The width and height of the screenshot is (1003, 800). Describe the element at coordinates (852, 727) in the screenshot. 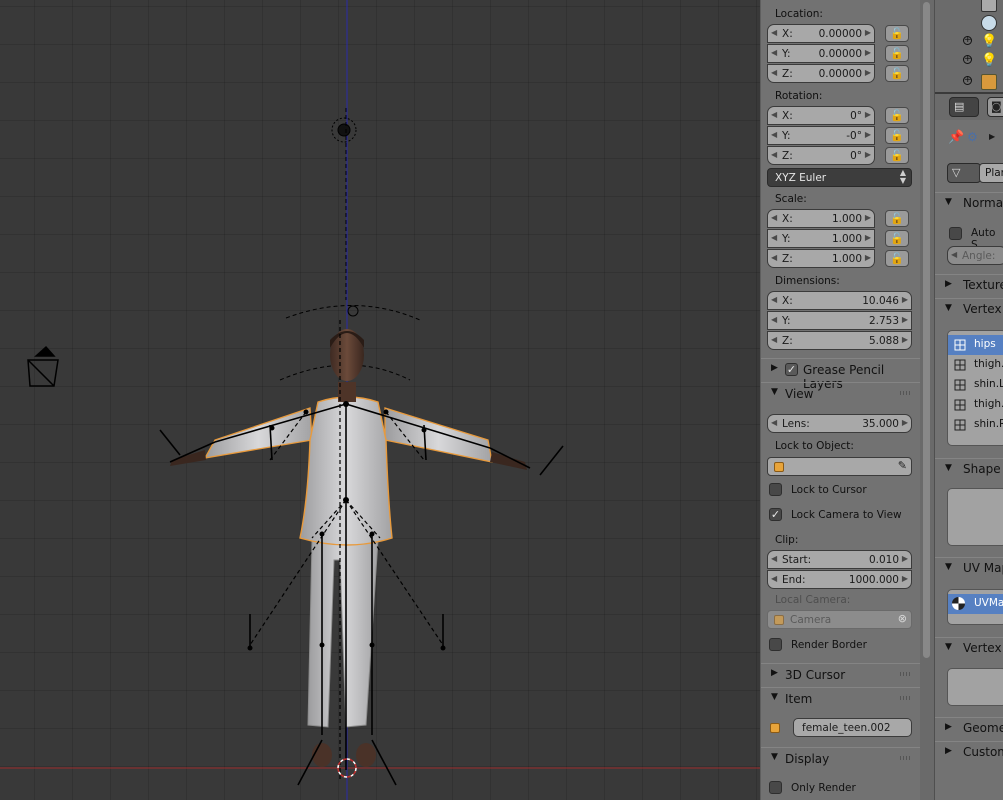

I see `object-name-field: female_teen.002` at that location.